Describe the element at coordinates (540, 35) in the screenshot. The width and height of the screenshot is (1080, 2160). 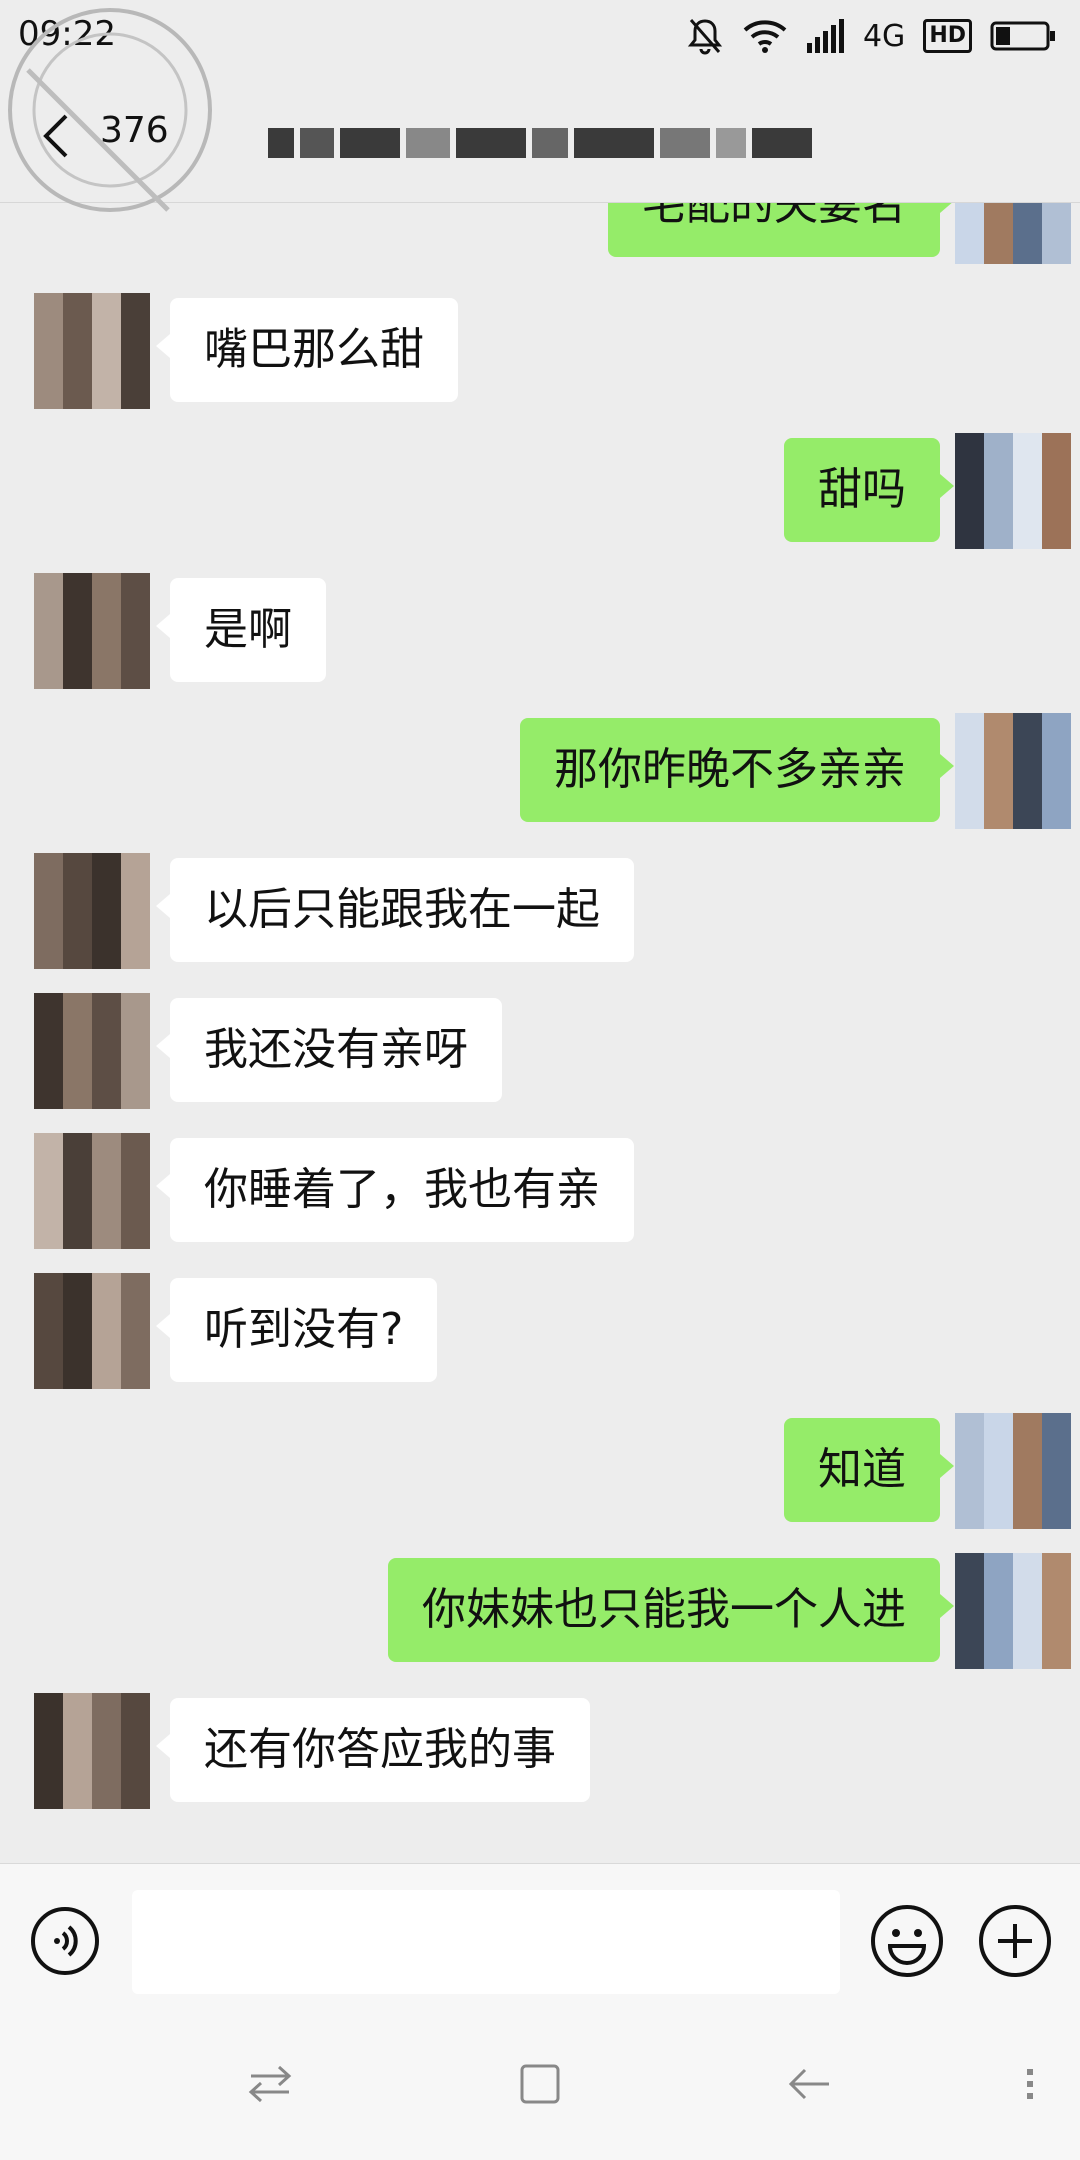
I see `status-bar: 09:22 4G HD` at that location.